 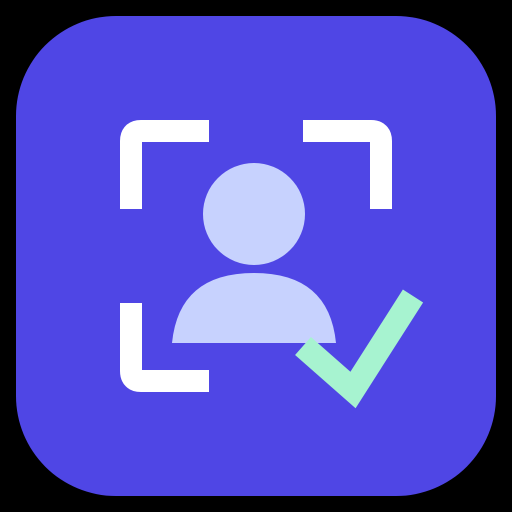 I want to click on person-head, so click(x=254, y=214).